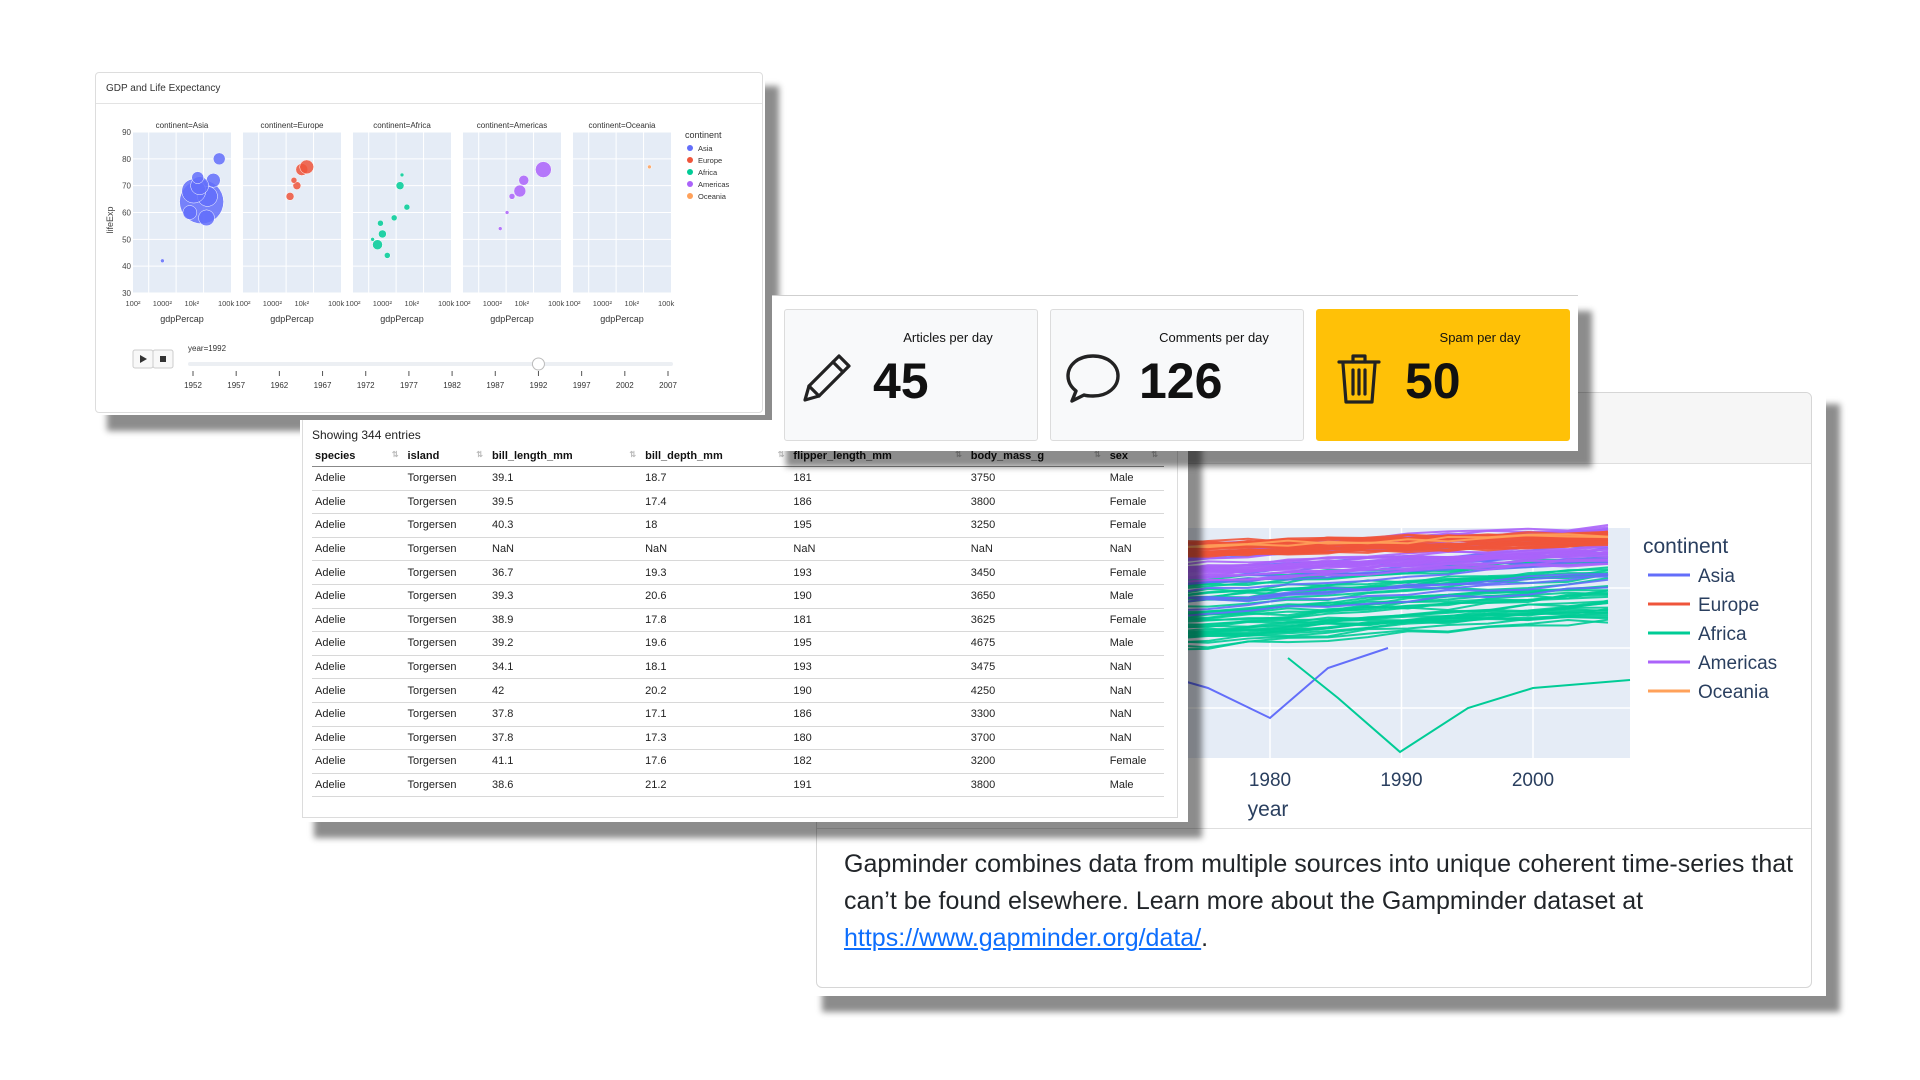 This screenshot has height=1080, width=1920. I want to click on table-cell: 21.2, so click(716, 785).